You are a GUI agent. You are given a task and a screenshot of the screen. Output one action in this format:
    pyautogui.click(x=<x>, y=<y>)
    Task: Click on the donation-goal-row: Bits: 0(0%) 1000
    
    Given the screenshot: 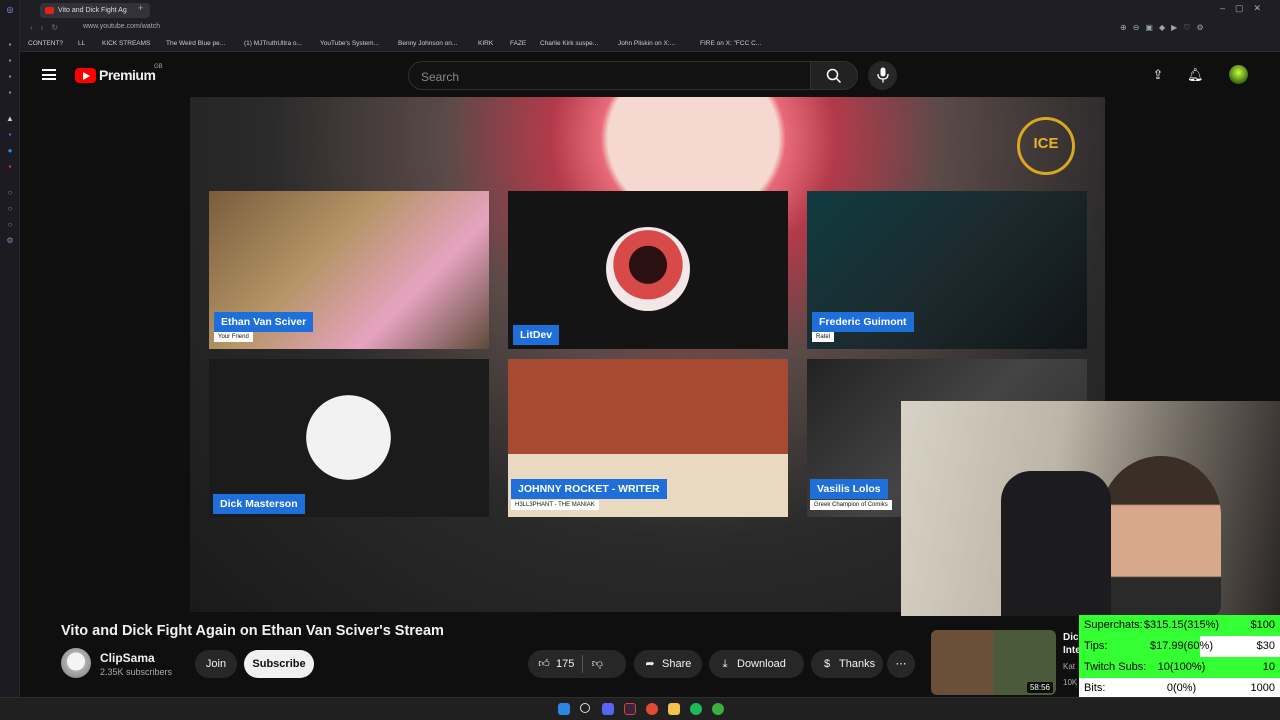 What is the action you would take?
    pyautogui.click(x=1179, y=688)
    